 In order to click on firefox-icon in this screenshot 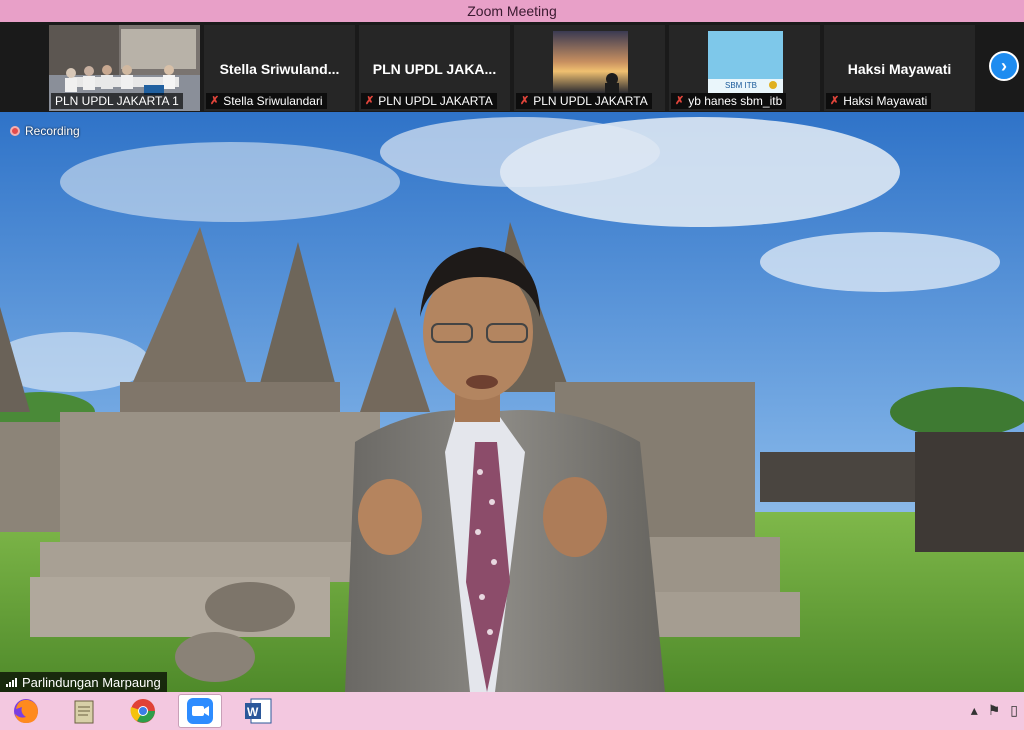, I will do `click(26, 711)`.